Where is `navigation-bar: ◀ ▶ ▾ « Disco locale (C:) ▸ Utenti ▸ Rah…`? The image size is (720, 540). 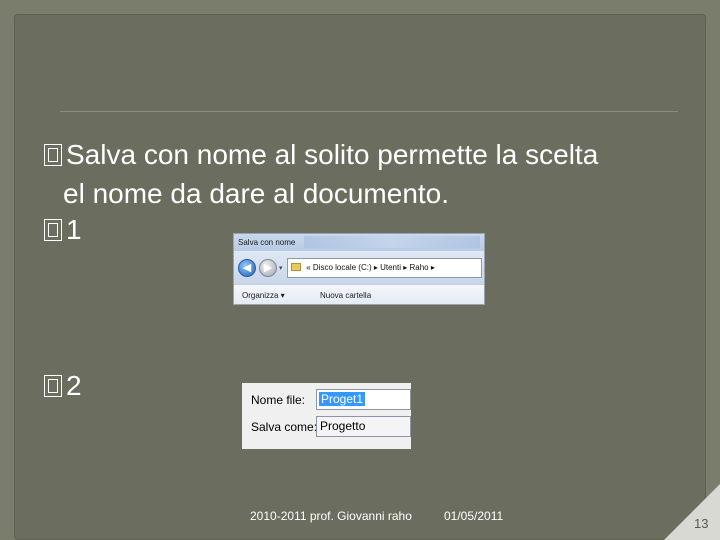 navigation-bar: ◀ ▶ ▾ « Disco locale (C:) ▸ Utenti ▸ Rah… is located at coordinates (359, 267).